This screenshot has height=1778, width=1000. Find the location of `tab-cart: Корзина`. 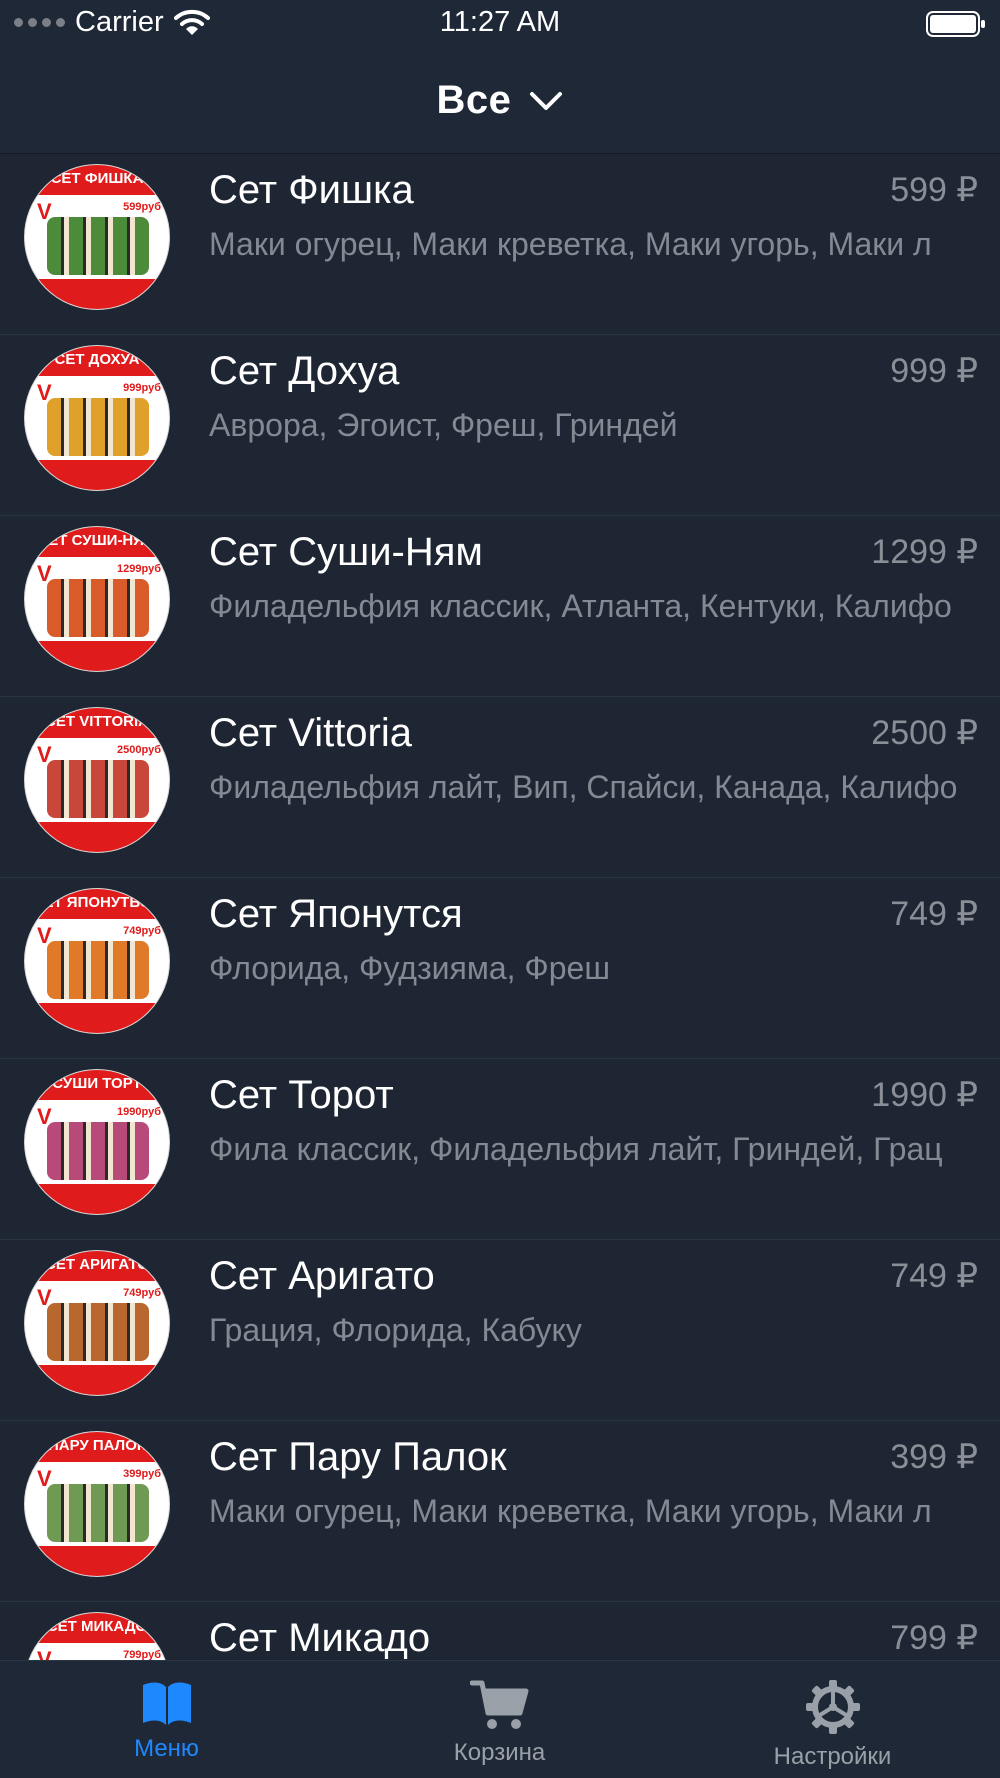

tab-cart: Корзина is located at coordinates (499, 1719).